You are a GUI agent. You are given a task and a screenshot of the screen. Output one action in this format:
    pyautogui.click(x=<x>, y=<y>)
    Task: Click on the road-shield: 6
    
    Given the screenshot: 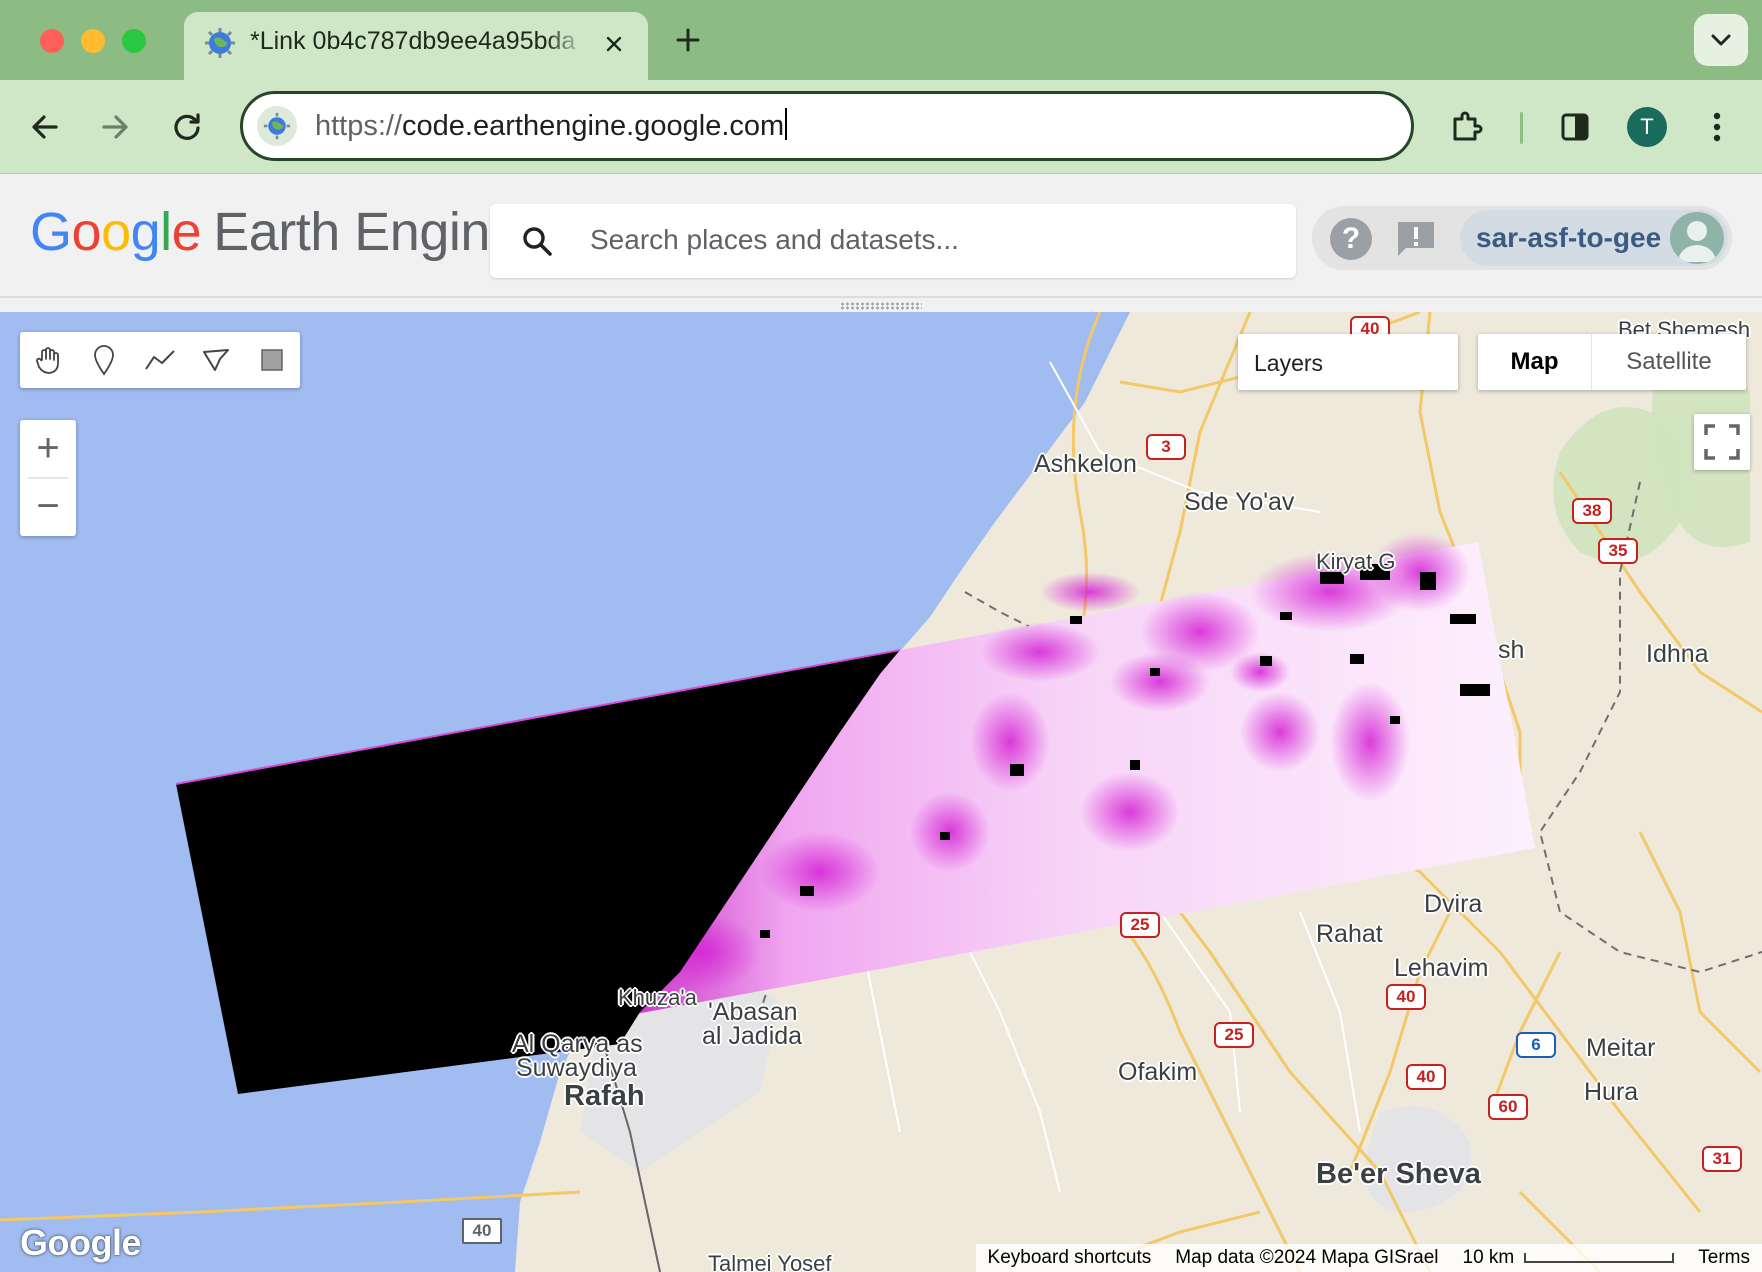 What is the action you would take?
    pyautogui.click(x=1536, y=1045)
    